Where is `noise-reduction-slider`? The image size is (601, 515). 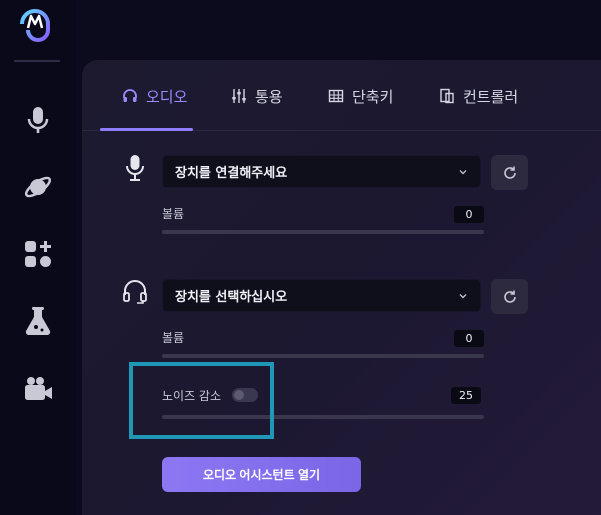
noise-reduction-slider is located at coordinates (323, 417).